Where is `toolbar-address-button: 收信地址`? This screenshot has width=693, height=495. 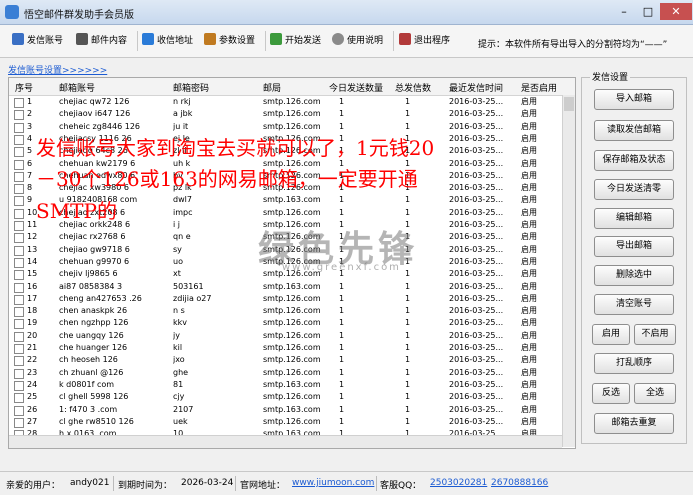
toolbar-address-button: 收信地址 is located at coordinates (167, 41).